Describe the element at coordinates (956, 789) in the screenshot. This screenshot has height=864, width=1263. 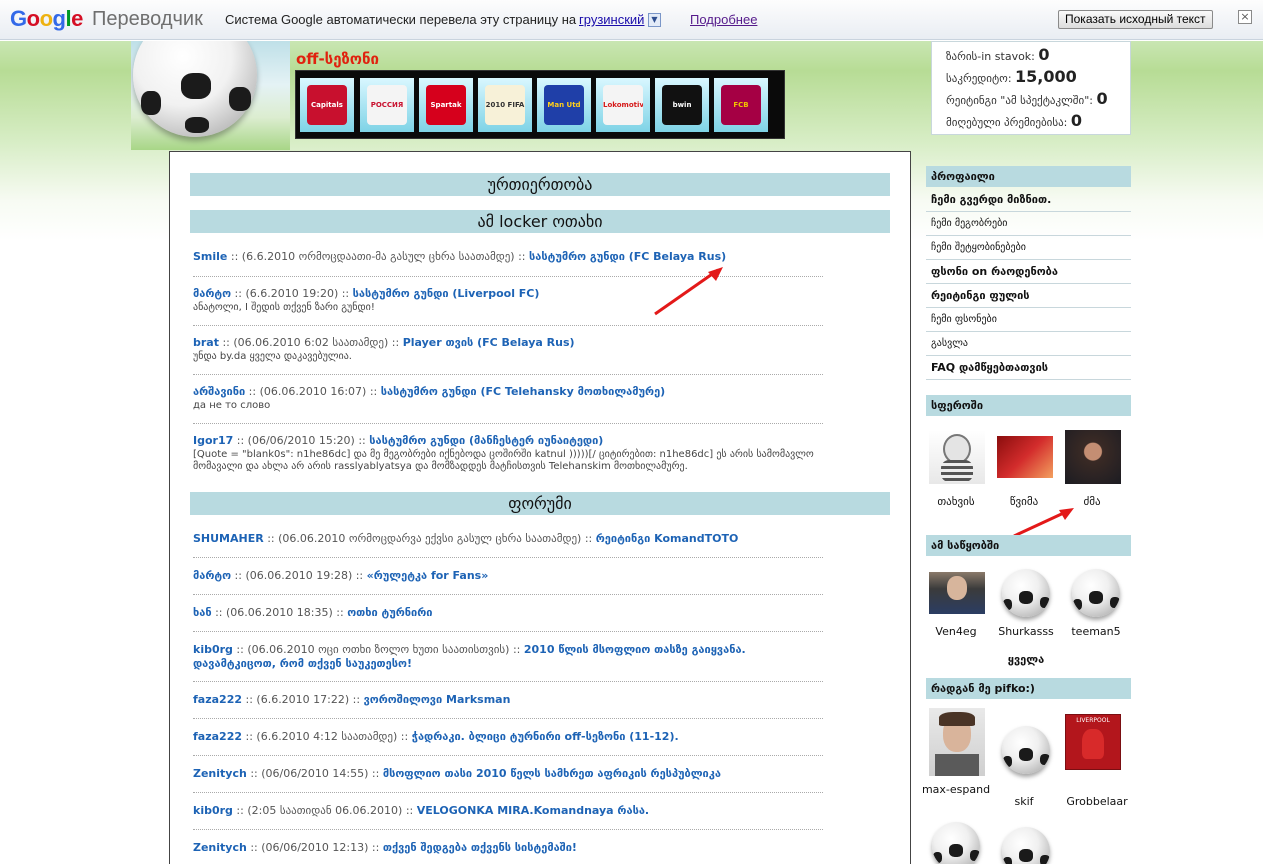
I see `friend-name: max-espand` at that location.